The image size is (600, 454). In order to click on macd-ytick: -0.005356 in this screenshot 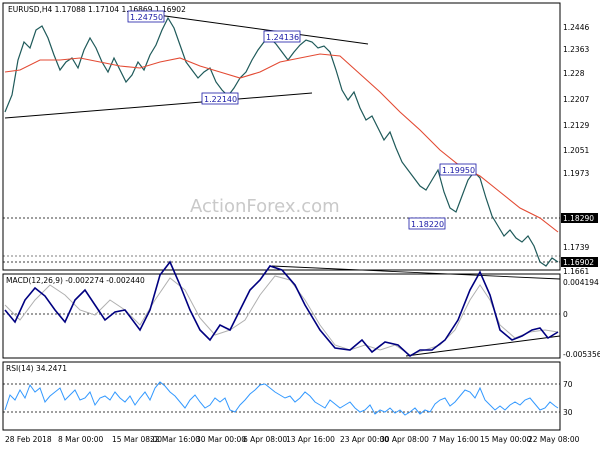, I will do `click(581, 354)`.